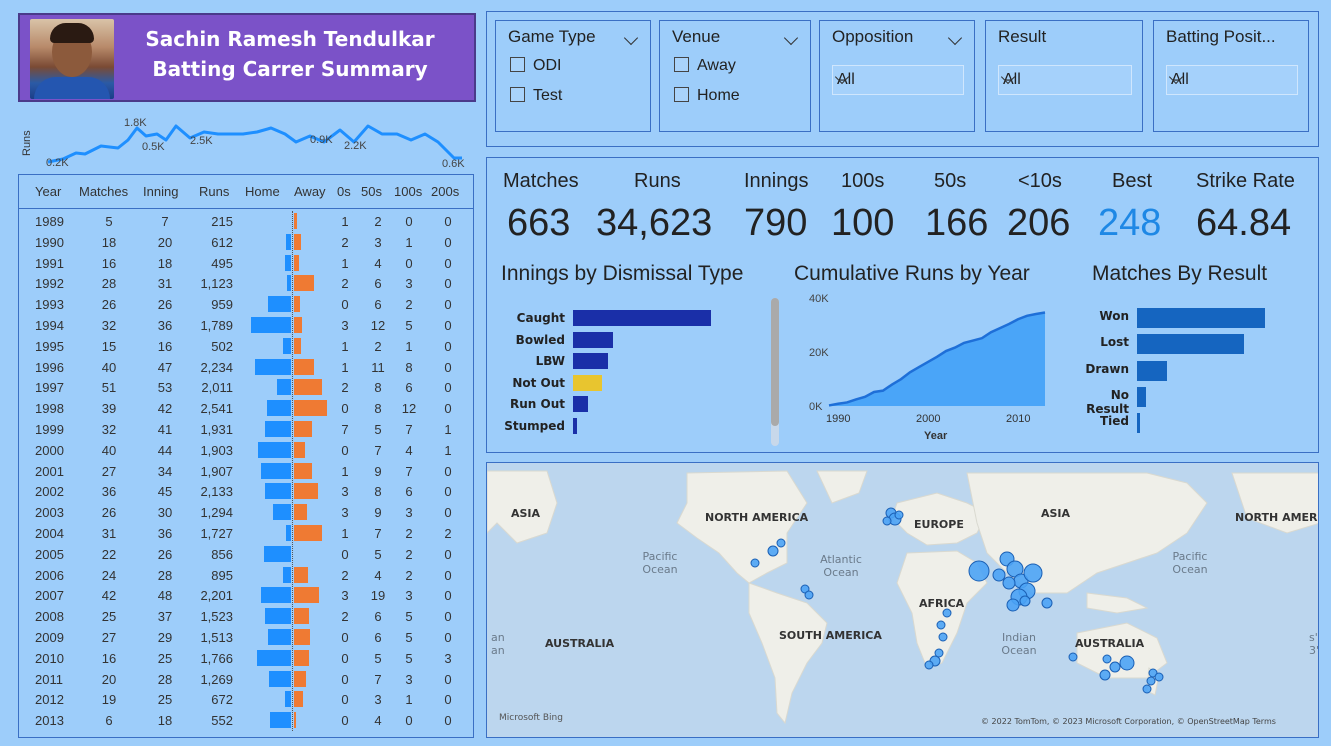 This screenshot has width=1331, height=746. I want to click on col-home: Home, so click(262, 191).